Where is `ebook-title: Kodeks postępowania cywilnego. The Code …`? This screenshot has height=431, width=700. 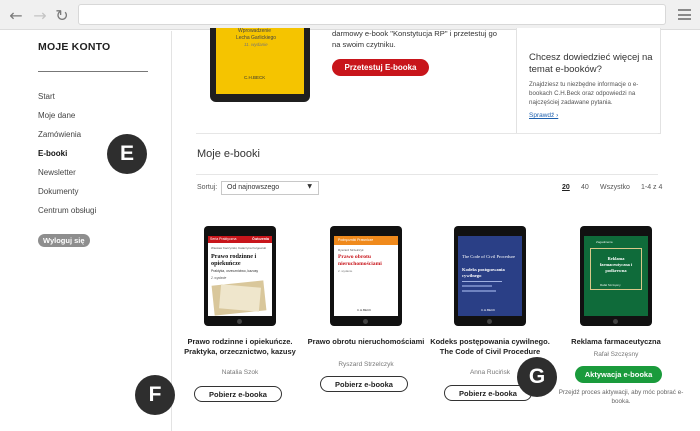
ebook-title: Kodeks postępowania cywilnego. The Code … is located at coordinates (490, 346).